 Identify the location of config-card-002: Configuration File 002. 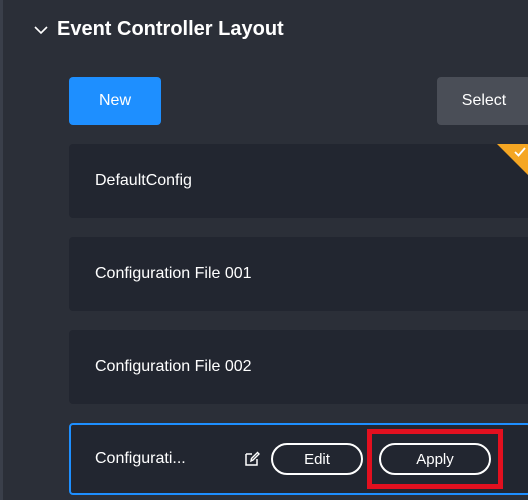
(298, 367).